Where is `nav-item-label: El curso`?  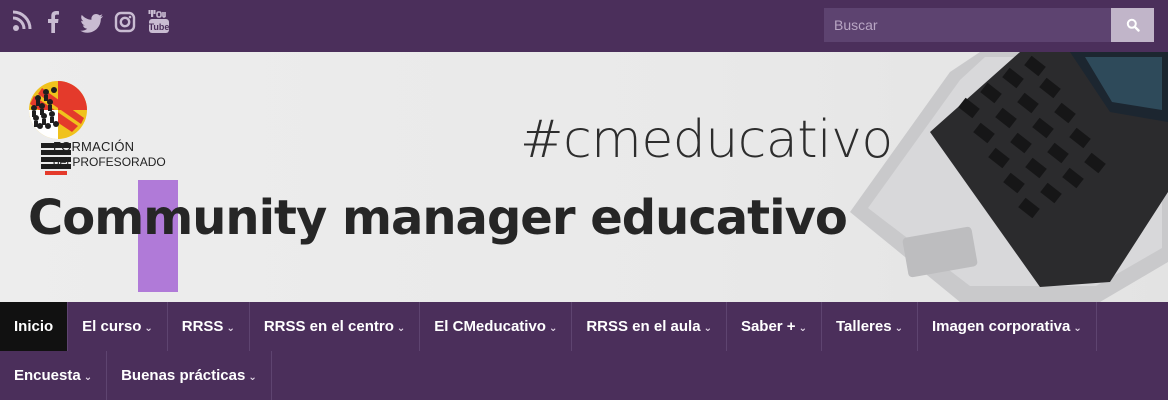
nav-item-label: El curso is located at coordinates (112, 326).